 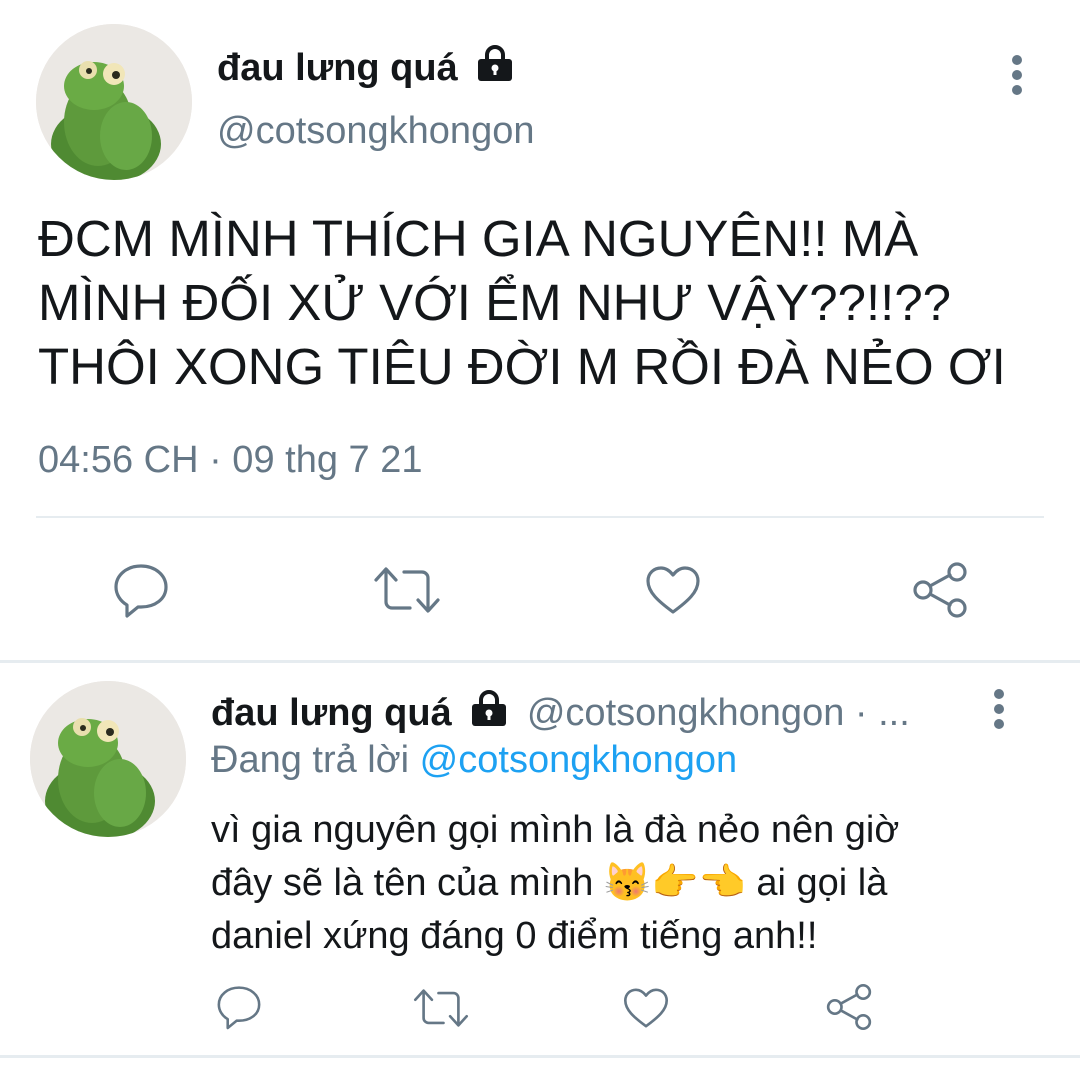 What do you see at coordinates (230, 460) in the screenshot?
I see `tweet-timestamp: 04:56 CH · 09 thg 7 21` at bounding box center [230, 460].